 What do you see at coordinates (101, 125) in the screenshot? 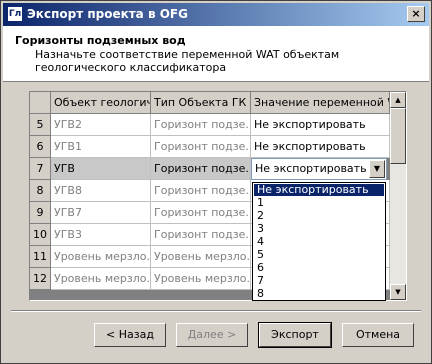
I see `object-cell: УГВ2` at bounding box center [101, 125].